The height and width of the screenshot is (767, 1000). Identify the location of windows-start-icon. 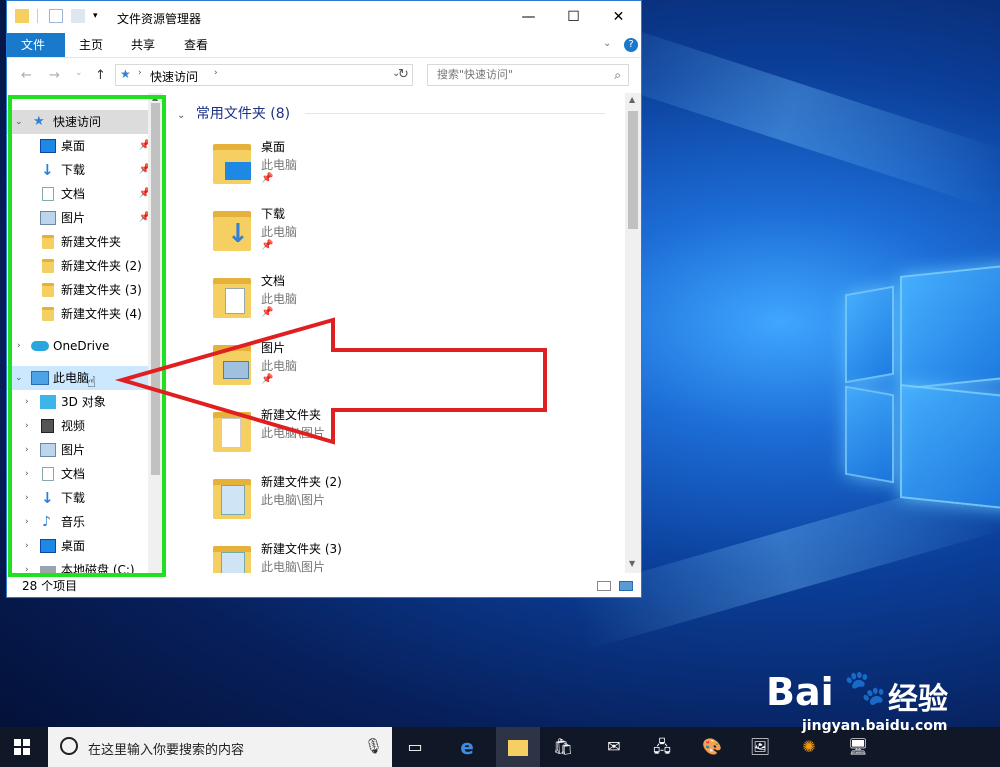
(22, 747).